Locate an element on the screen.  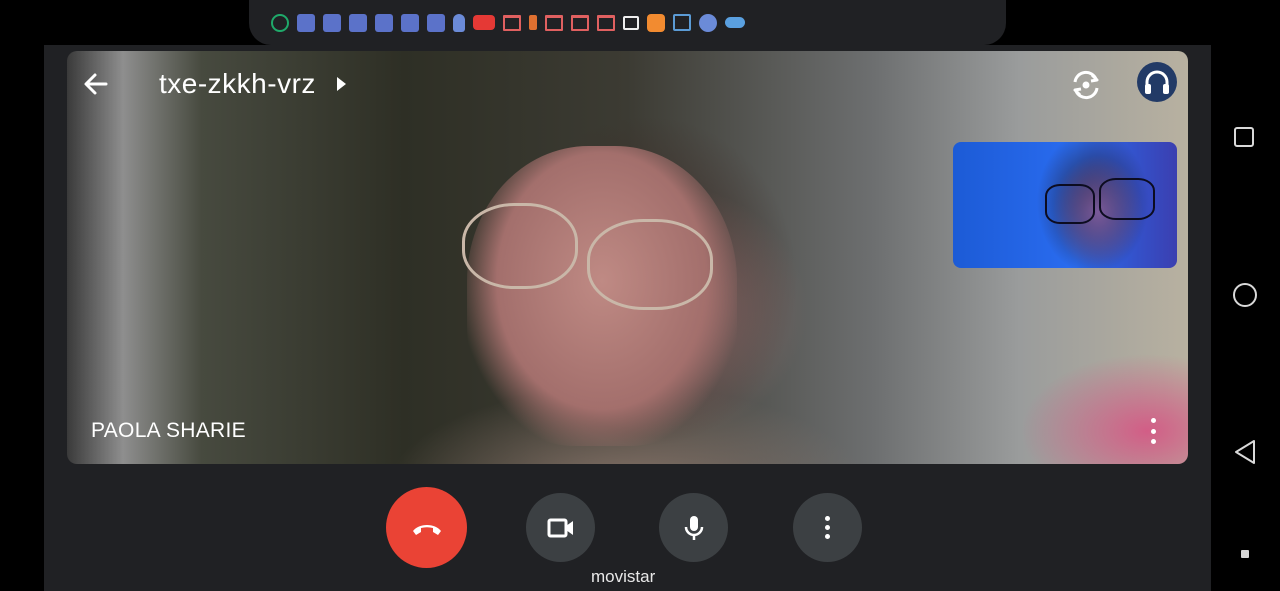
phone-hangup-icon is located at coordinates (426, 529).